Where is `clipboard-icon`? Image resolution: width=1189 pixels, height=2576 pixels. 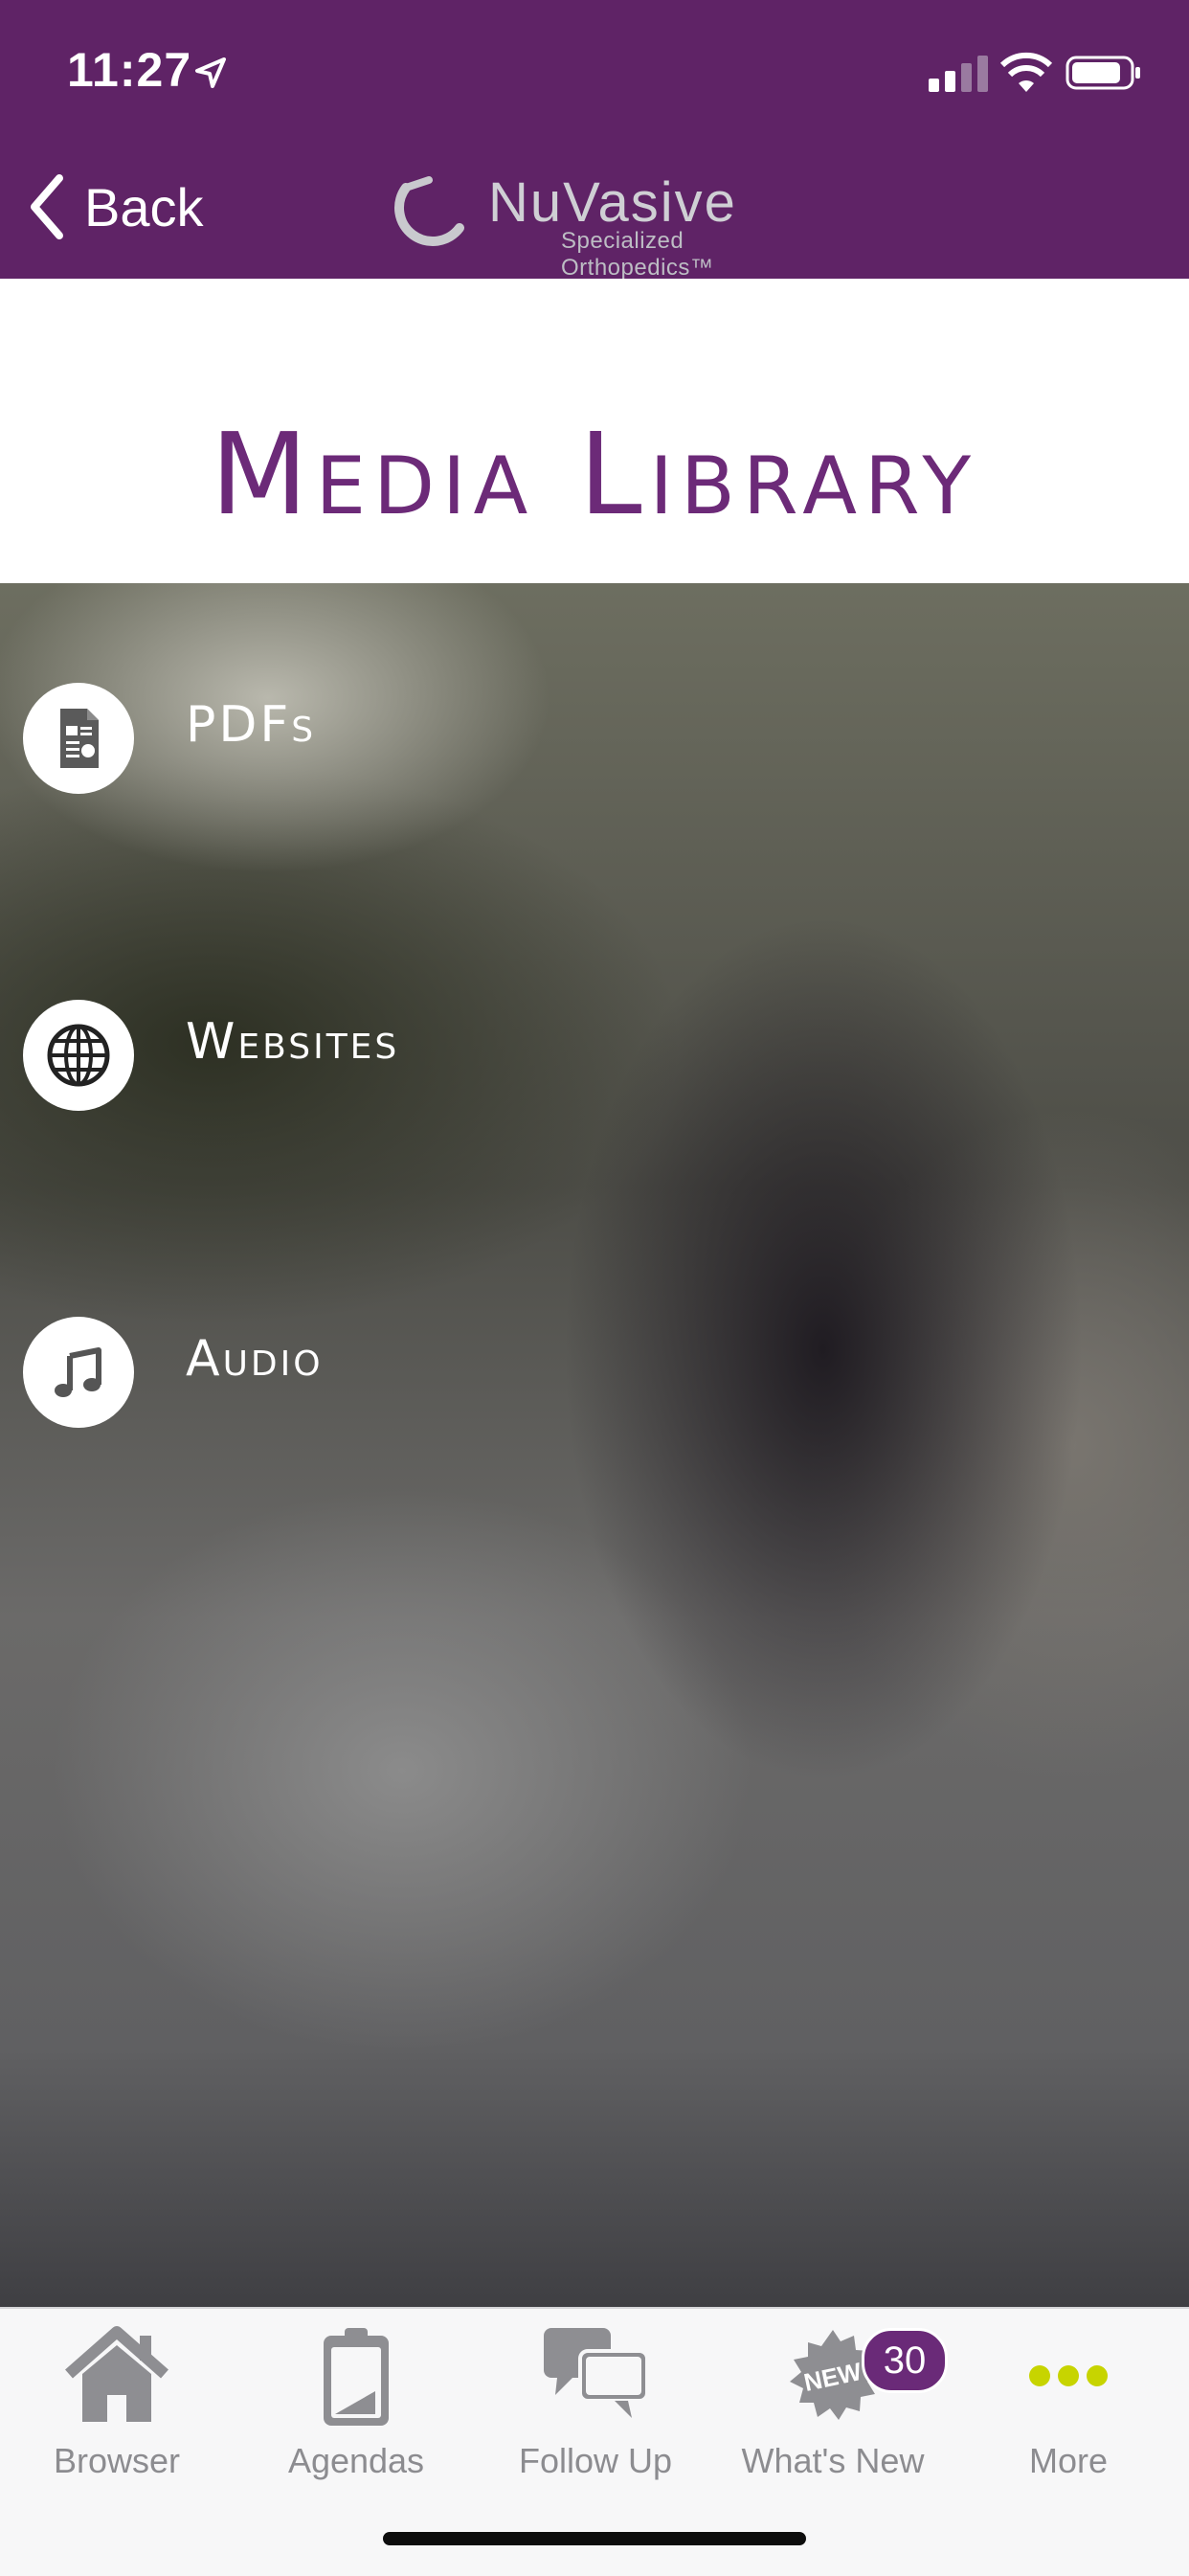
clipboard-icon is located at coordinates (356, 2377).